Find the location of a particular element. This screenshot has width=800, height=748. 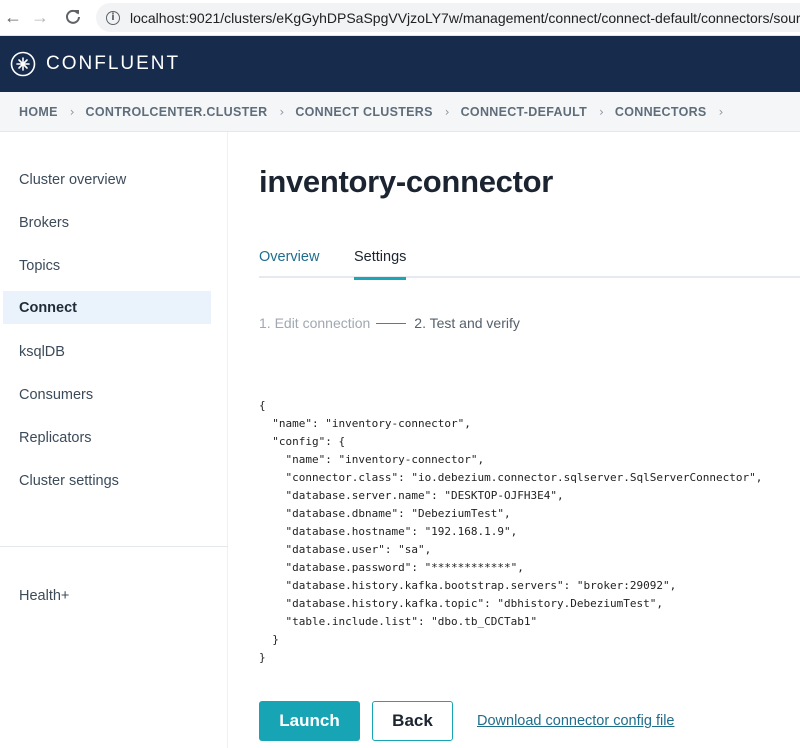

sidebar-item-topics: Topics is located at coordinates (107, 265).